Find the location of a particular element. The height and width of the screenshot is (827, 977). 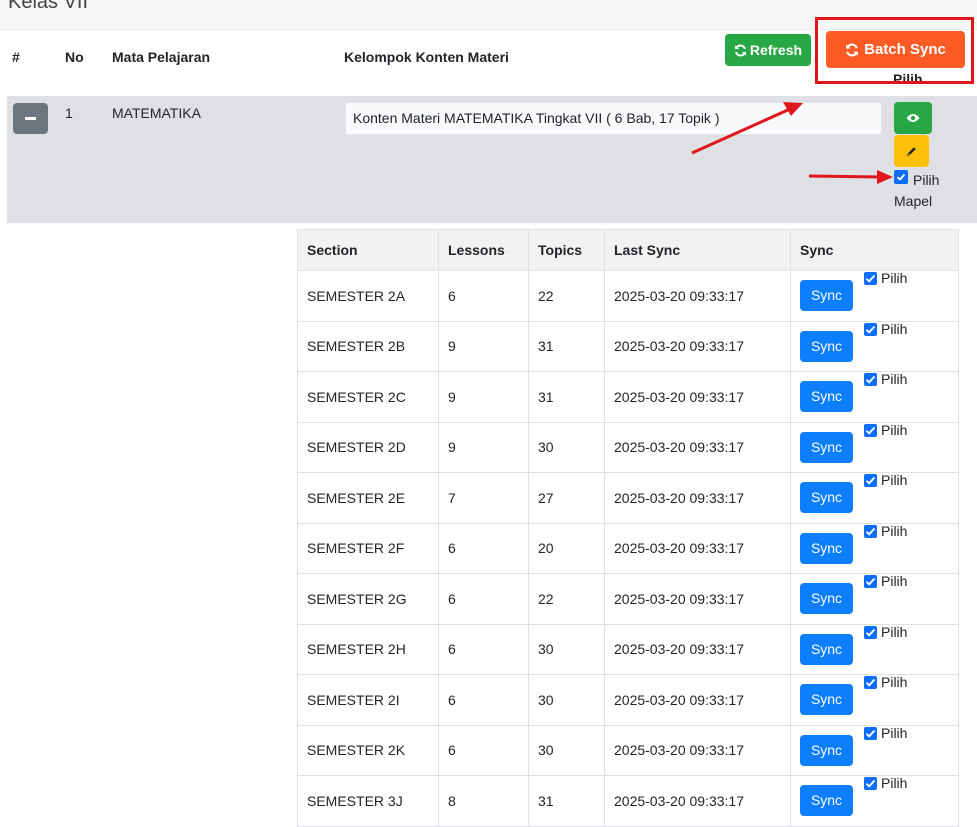

cell-lessons: 7 is located at coordinates (483, 498).